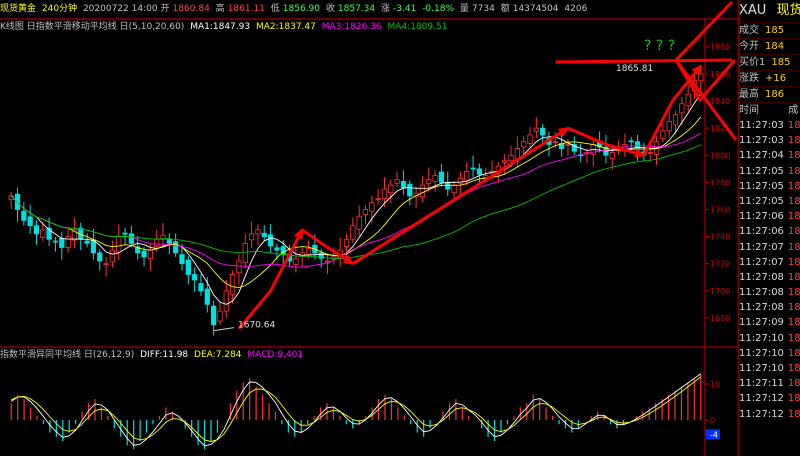  Describe the element at coordinates (405, 9) in the screenshot. I see `change-value: -3.41` at that location.